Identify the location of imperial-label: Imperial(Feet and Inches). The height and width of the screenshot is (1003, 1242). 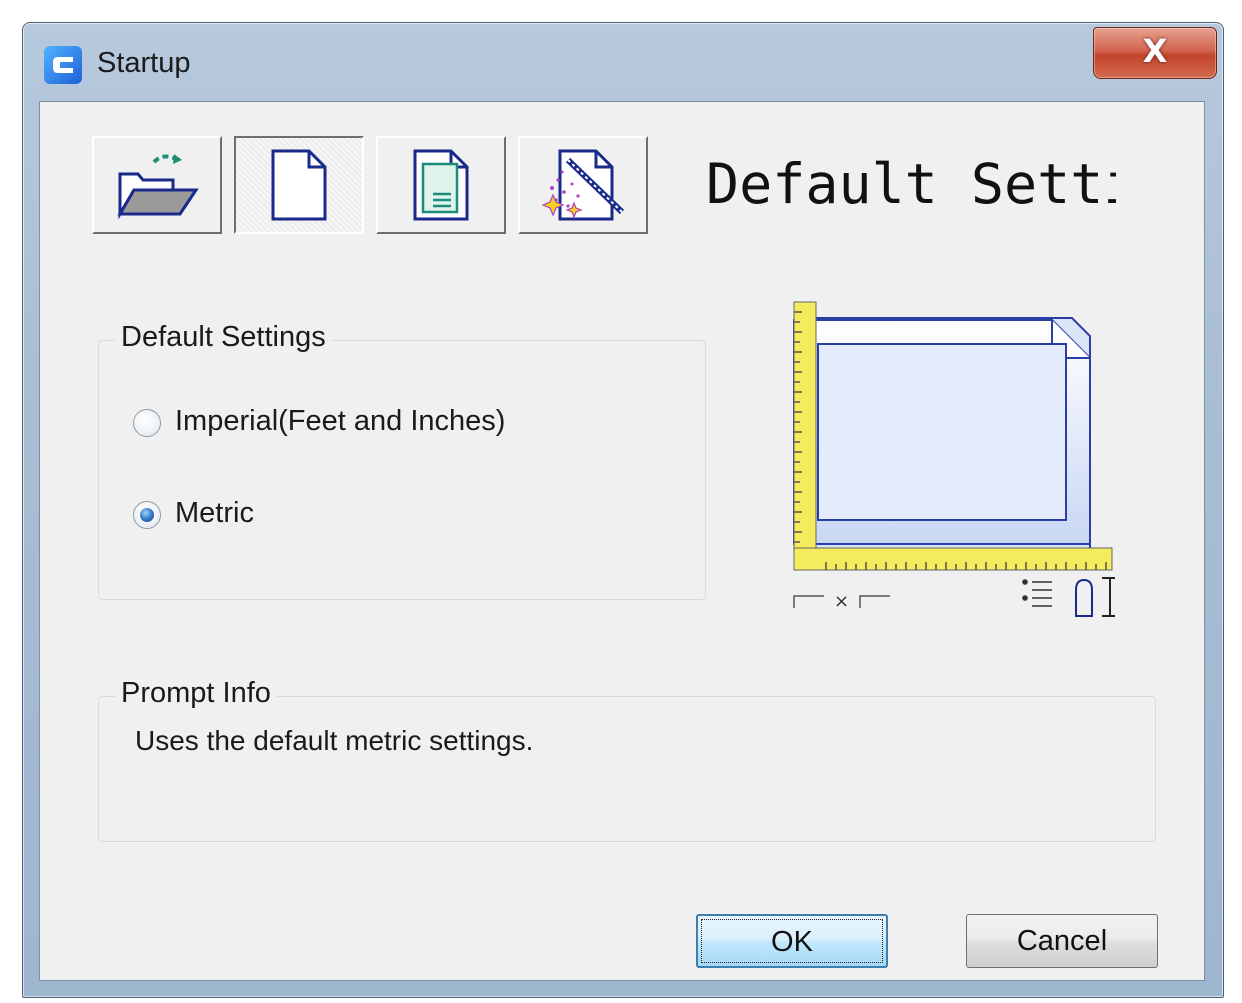
(340, 421).